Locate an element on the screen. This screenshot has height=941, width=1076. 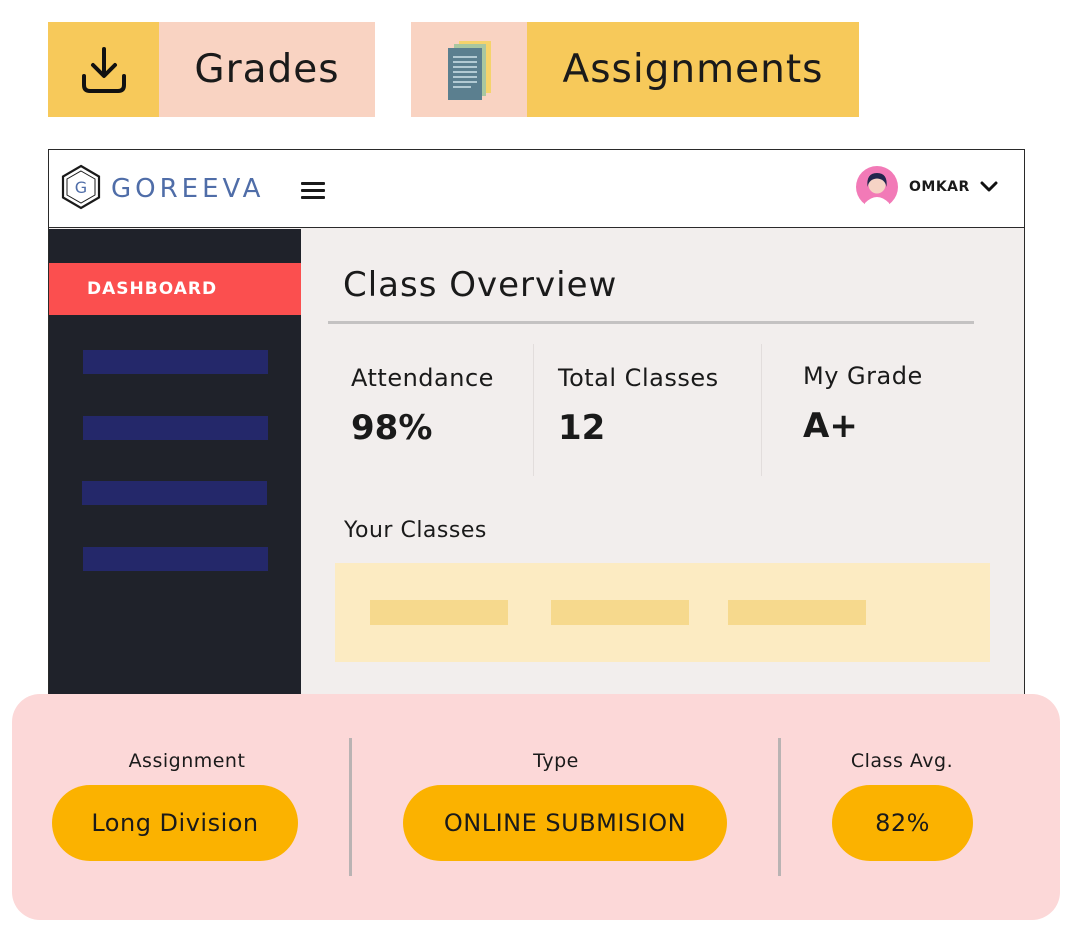
brand-name: GOREEVA is located at coordinates (187, 189).